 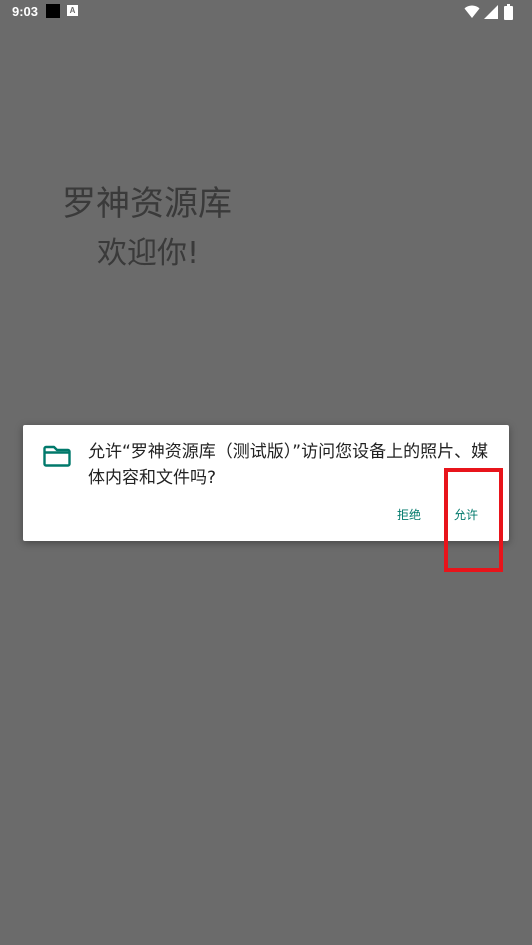 I want to click on system-icons, so click(x=494, y=12).